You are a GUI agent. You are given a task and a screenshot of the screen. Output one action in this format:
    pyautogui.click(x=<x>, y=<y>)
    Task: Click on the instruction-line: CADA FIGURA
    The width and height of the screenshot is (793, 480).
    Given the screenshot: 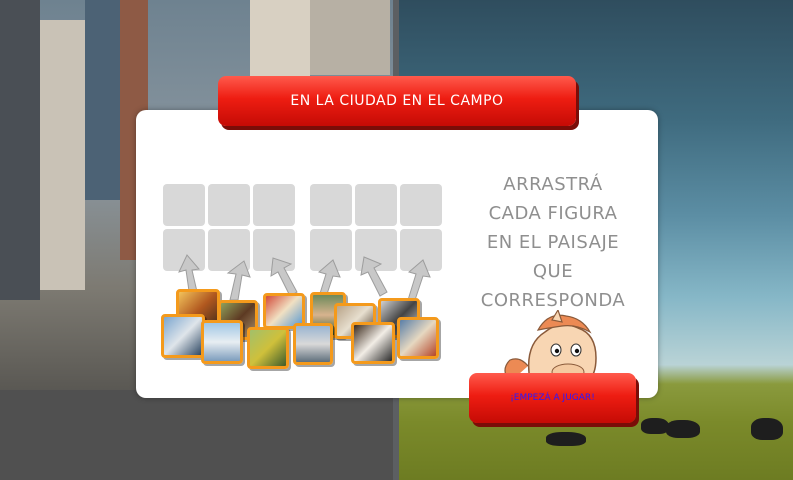 What is the action you would take?
    pyautogui.click(x=553, y=213)
    